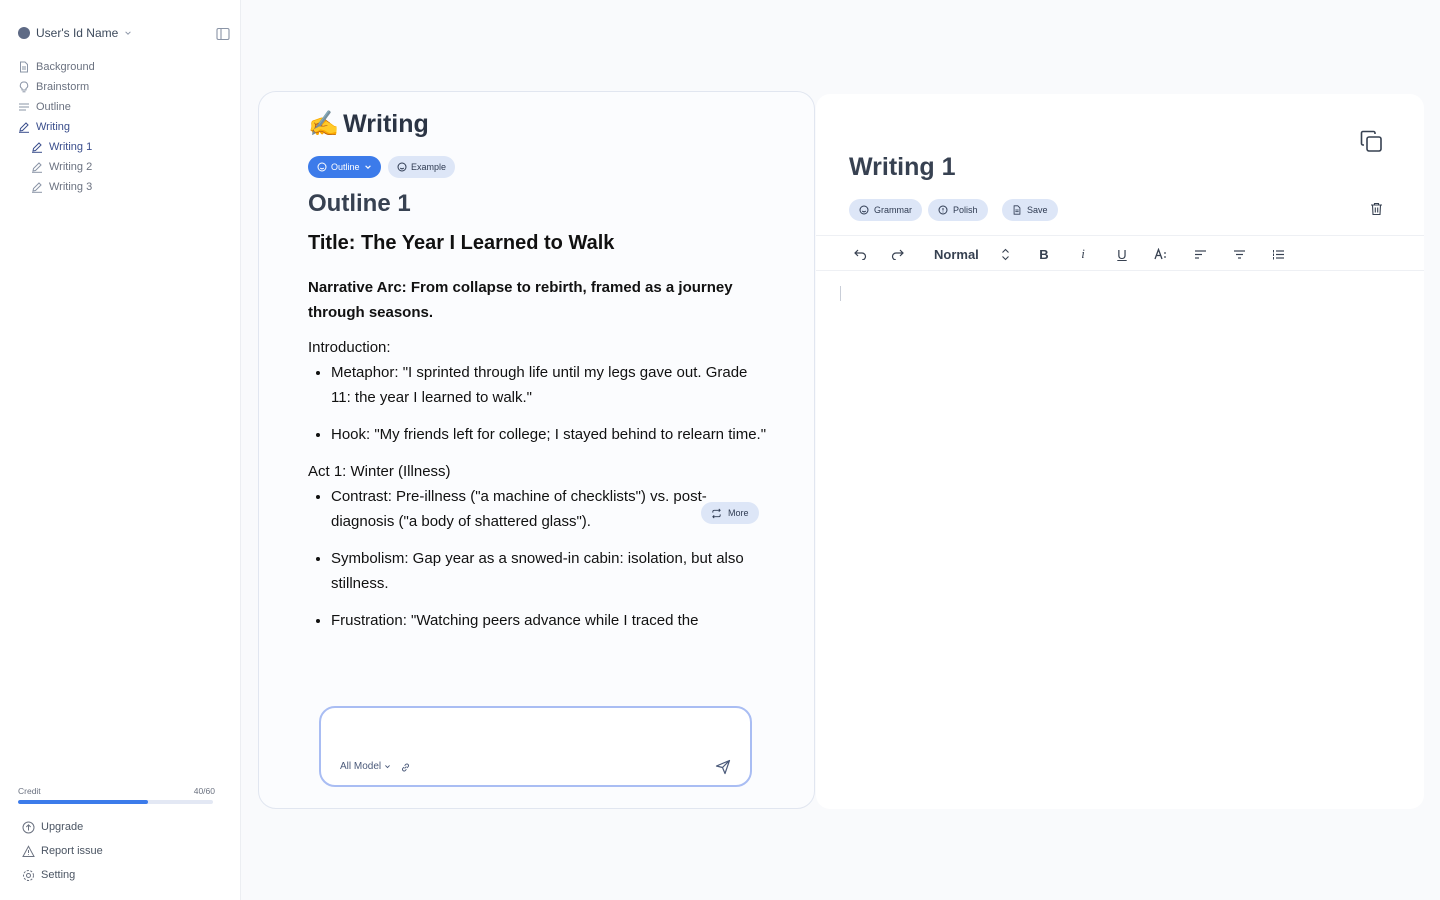 This screenshot has height=900, width=1440. I want to click on undo-icon, so click(859, 254).